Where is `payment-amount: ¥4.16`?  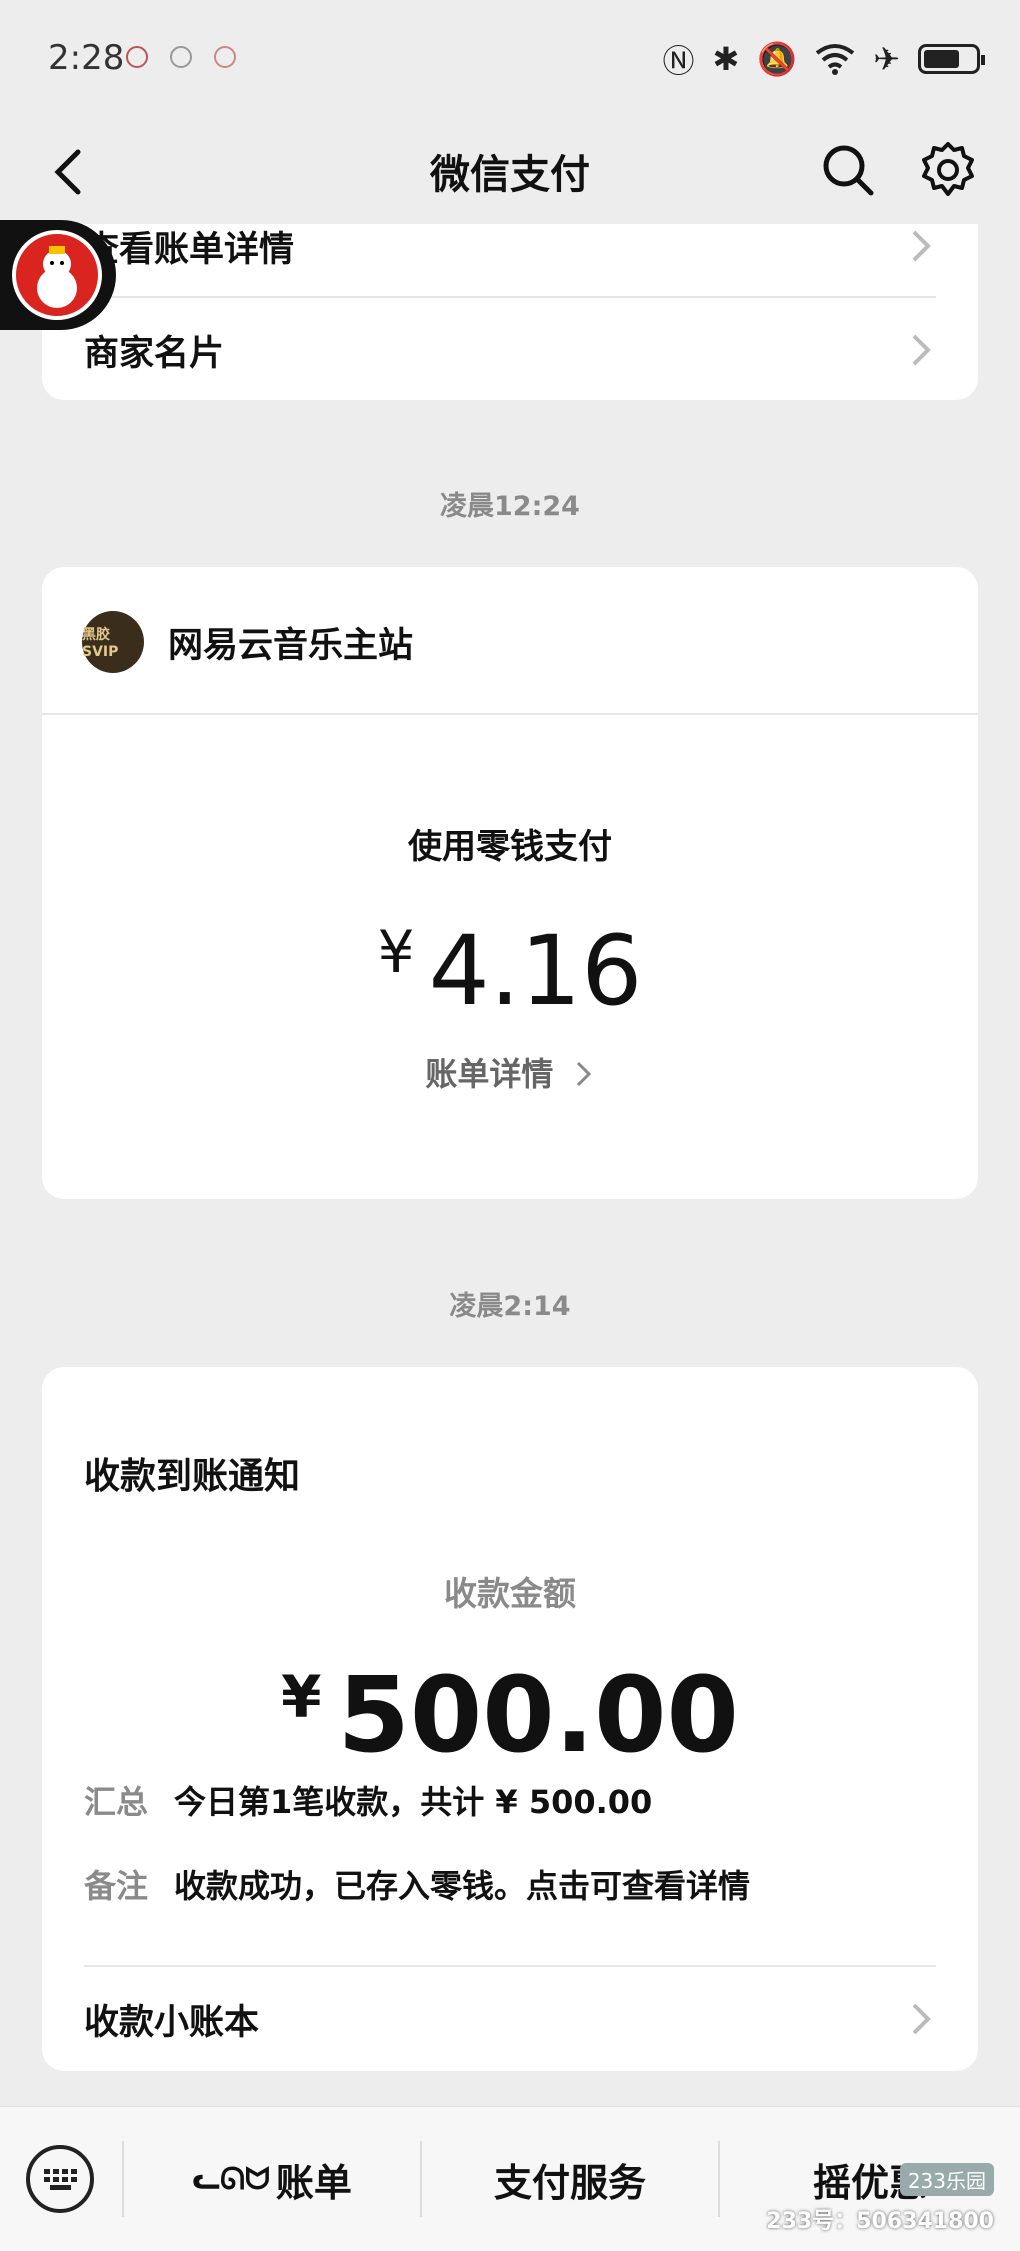 payment-amount: ¥4.16 is located at coordinates (510, 961).